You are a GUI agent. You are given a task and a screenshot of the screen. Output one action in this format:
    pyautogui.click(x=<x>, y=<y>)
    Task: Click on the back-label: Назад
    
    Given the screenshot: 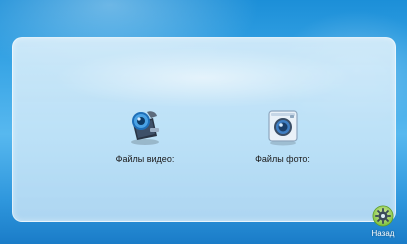 What is the action you would take?
    pyautogui.click(x=383, y=233)
    